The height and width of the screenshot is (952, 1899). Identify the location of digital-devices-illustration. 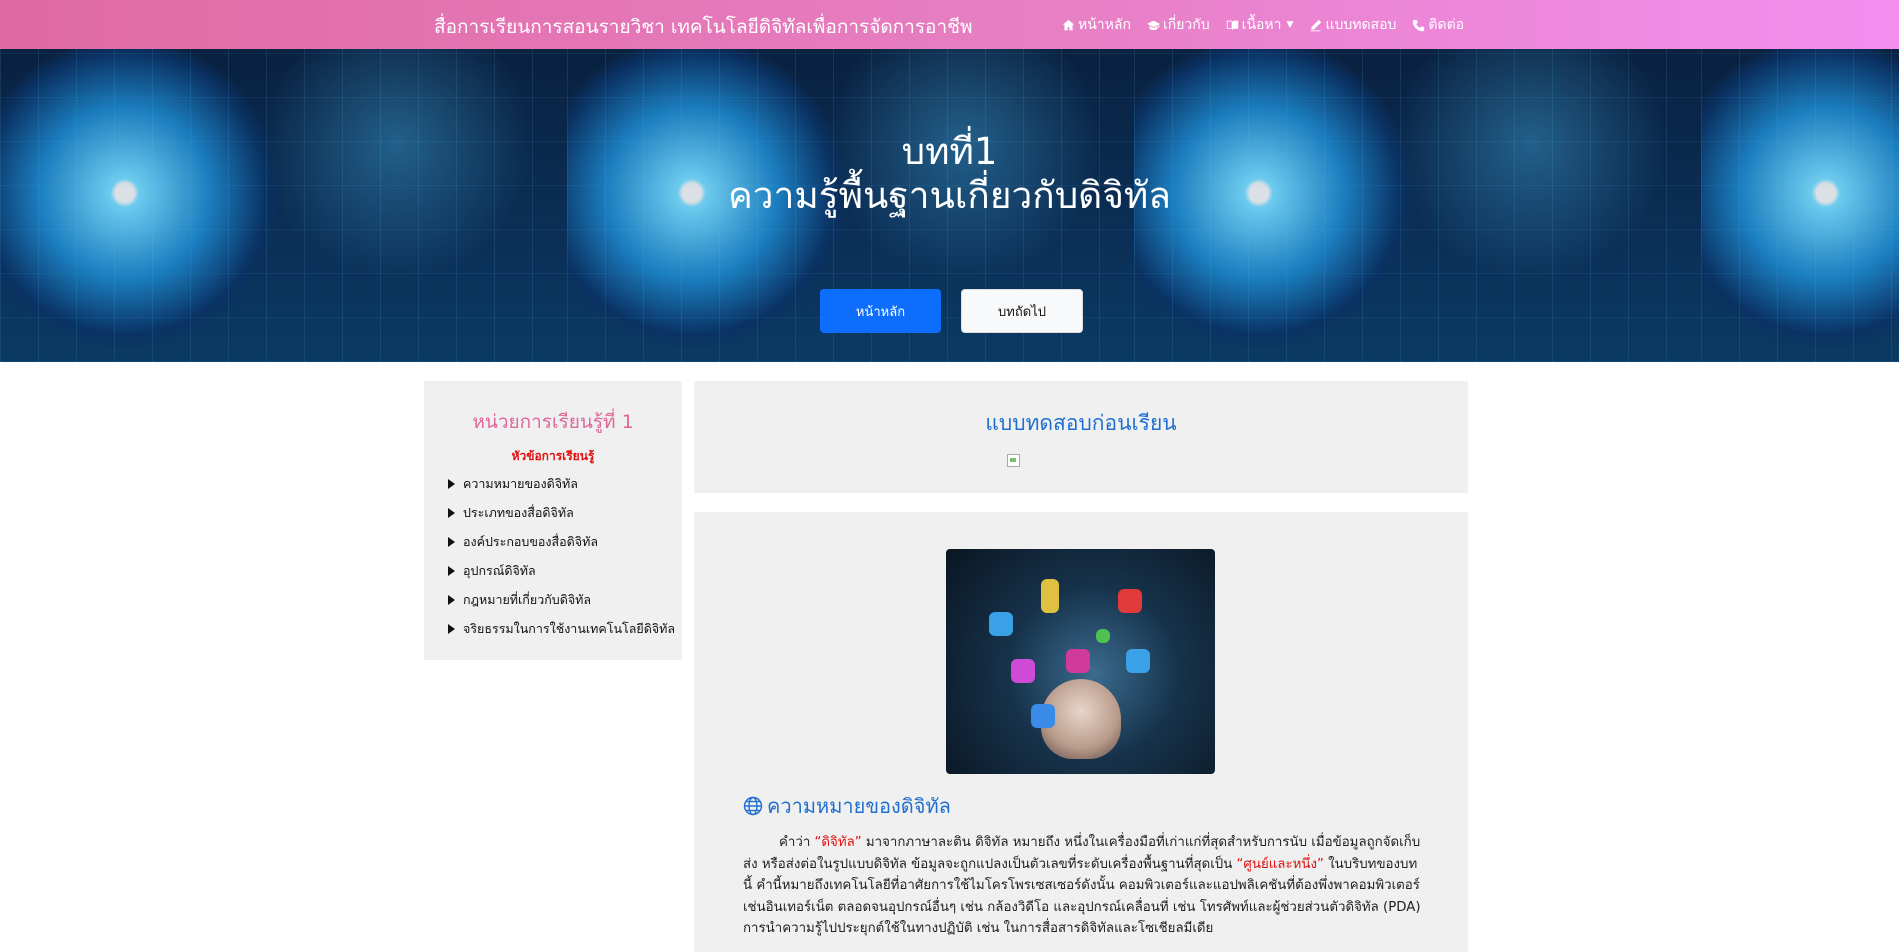
(1080, 661).